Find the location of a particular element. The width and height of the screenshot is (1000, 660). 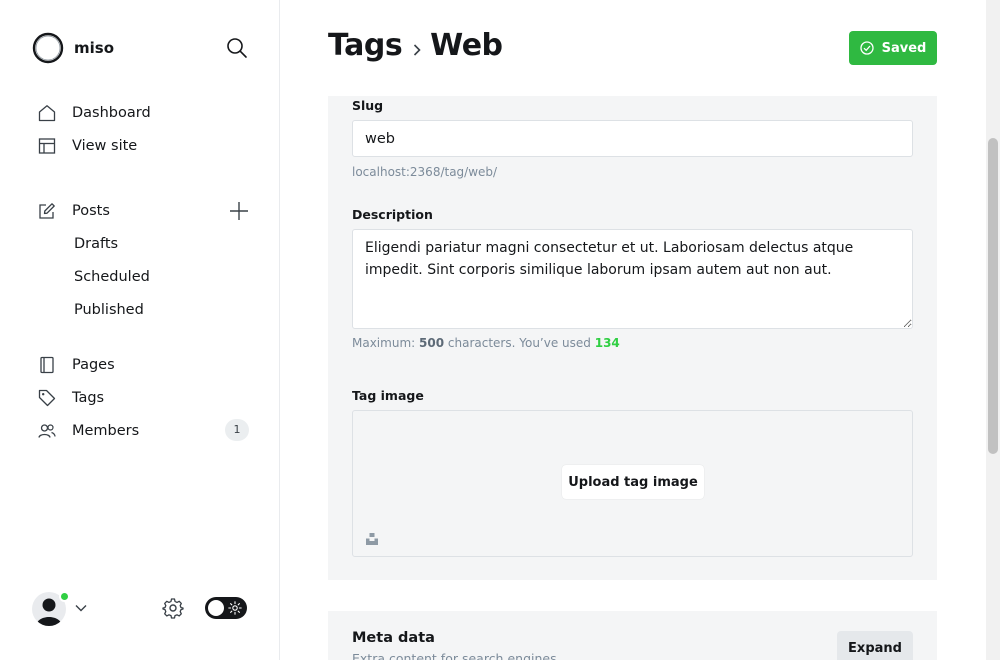

description-label: Description is located at coordinates (392, 214).